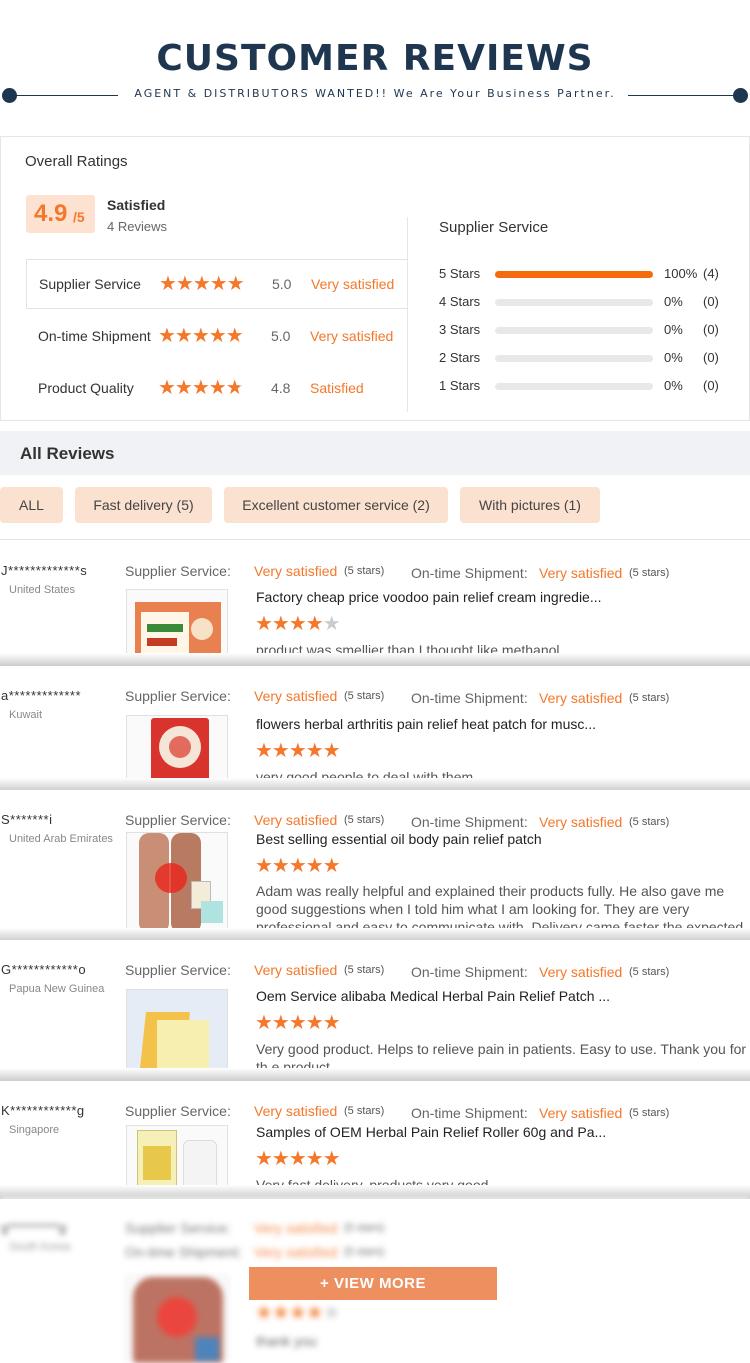 The width and height of the screenshot is (750, 1363). I want to click on overall-score: 4.9, so click(51, 213).